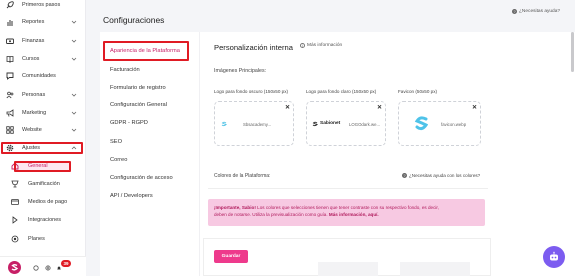 The image size is (575, 276). Describe the element at coordinates (134, 20) in the screenshot. I see `page-title: Configuraciones` at that location.